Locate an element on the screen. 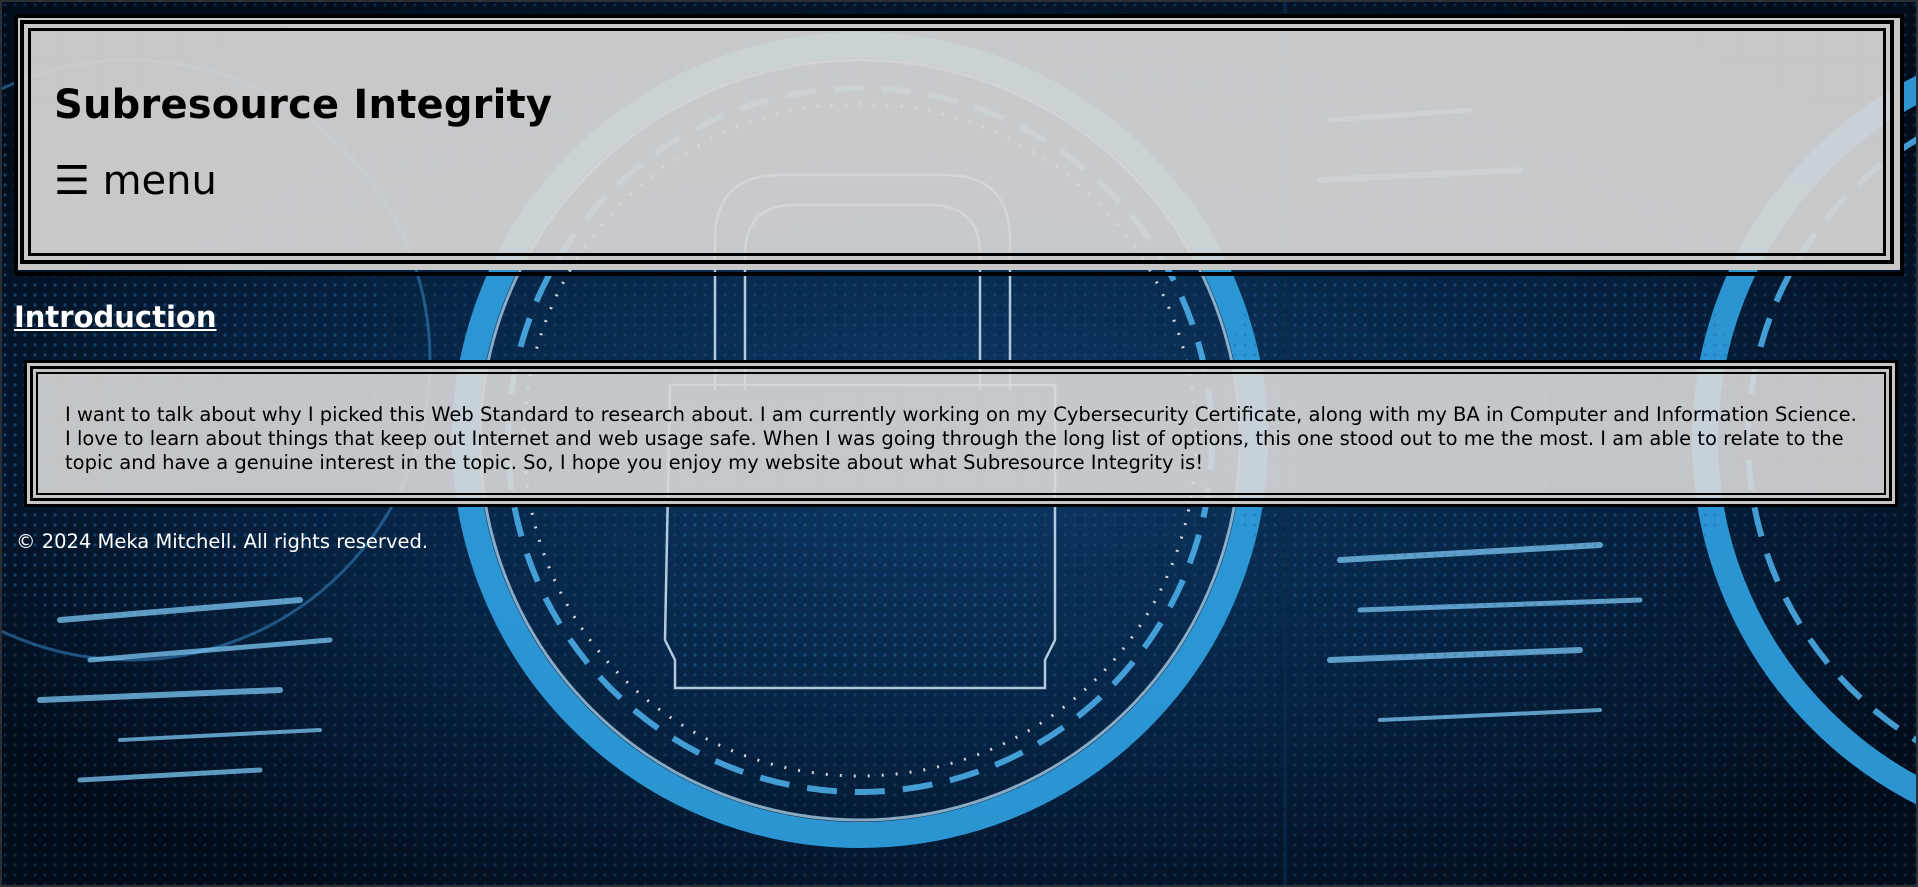 Image resolution: width=1918 pixels, height=887 pixels. section-heading-introduction: Introduction is located at coordinates (115, 317).